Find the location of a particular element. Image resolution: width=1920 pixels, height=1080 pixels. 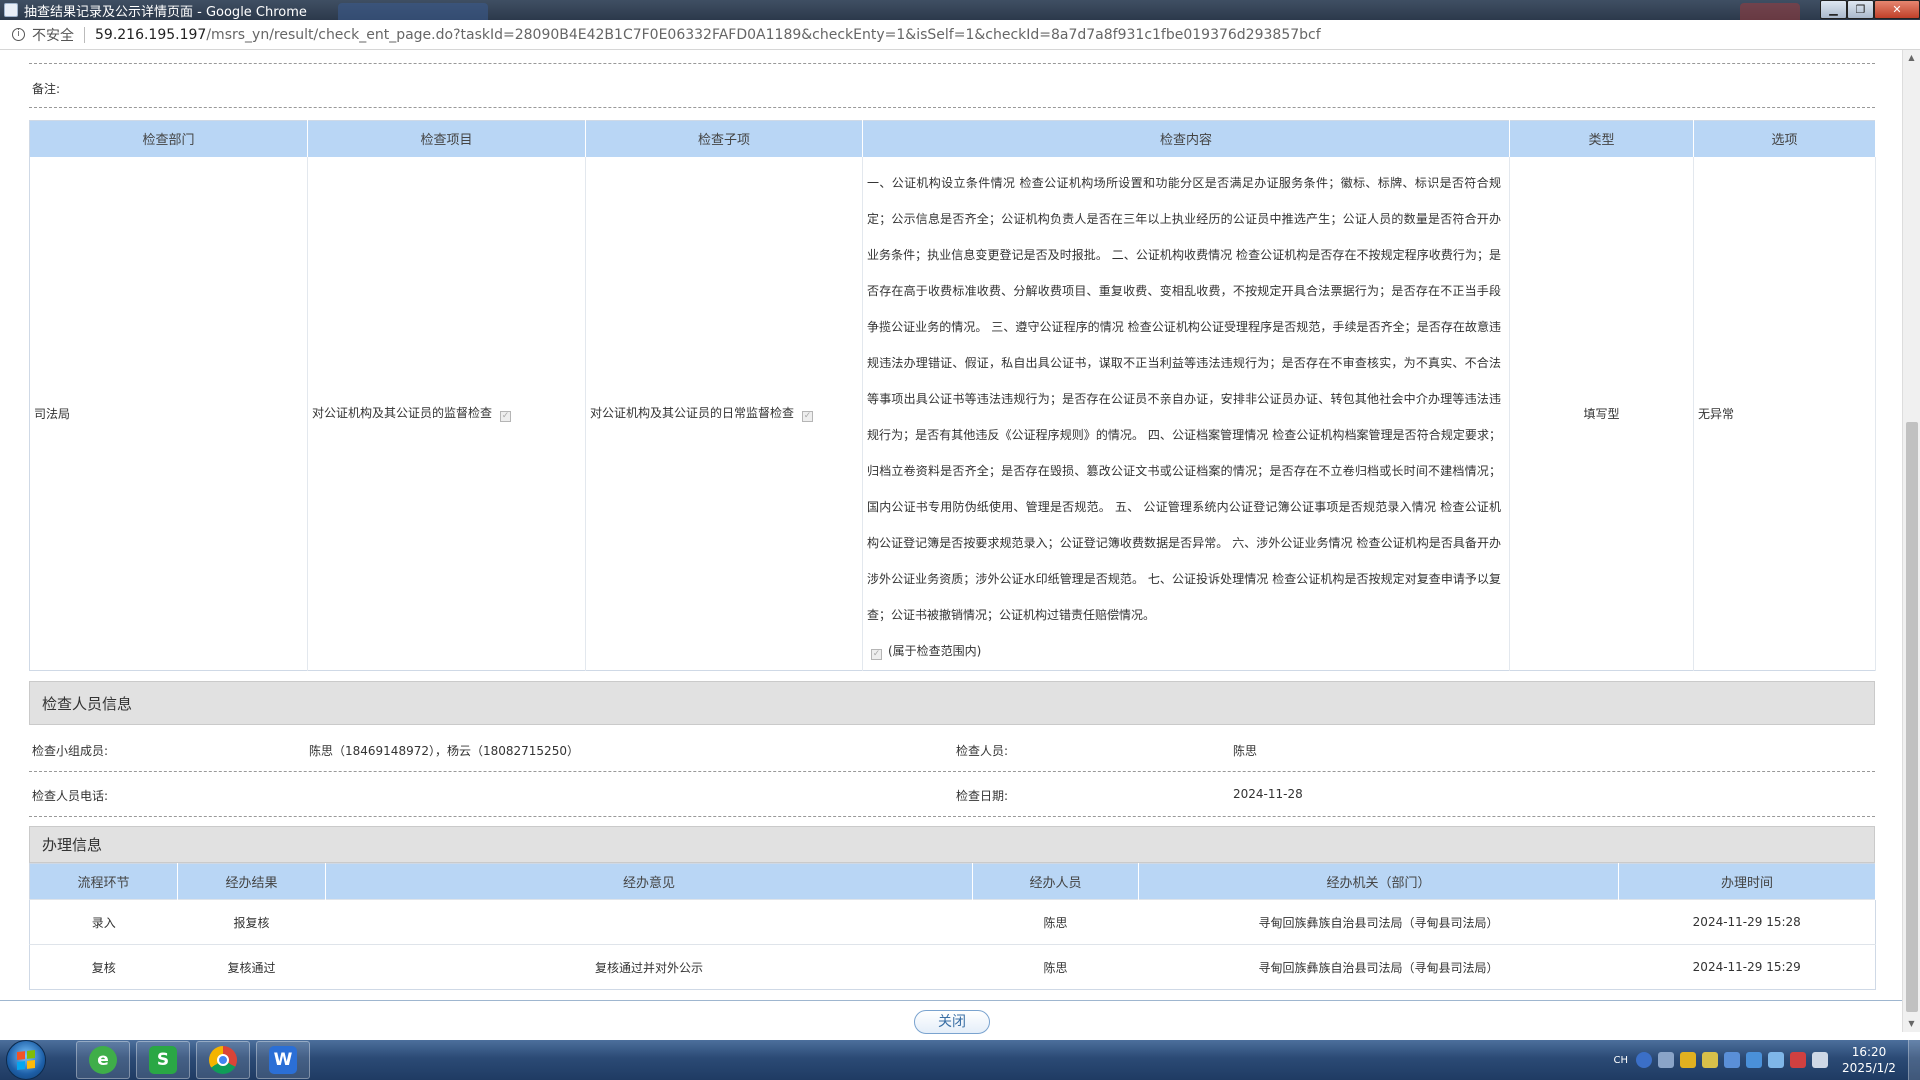

taskbar-app-wps-spreadsheet: S is located at coordinates (163, 1060).